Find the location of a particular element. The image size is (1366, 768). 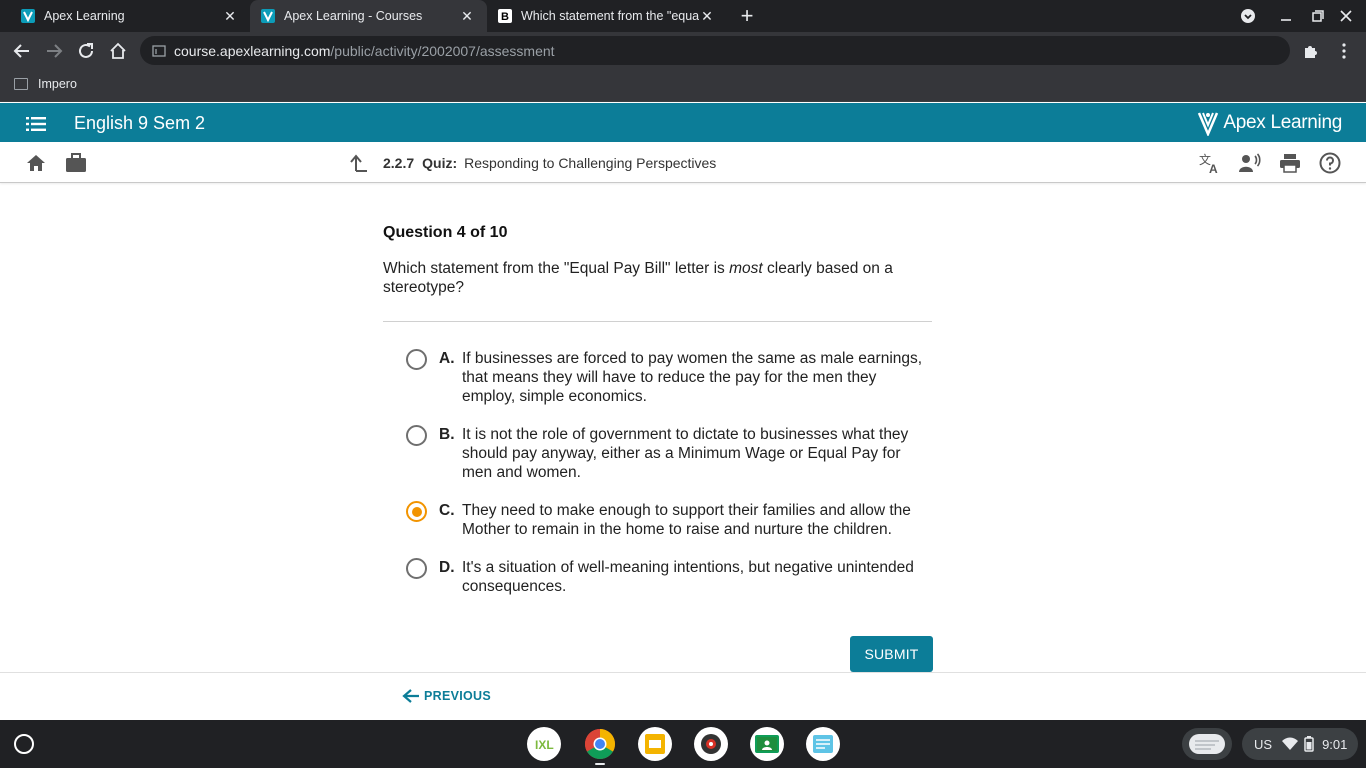

chrome-icon is located at coordinates (600, 744).